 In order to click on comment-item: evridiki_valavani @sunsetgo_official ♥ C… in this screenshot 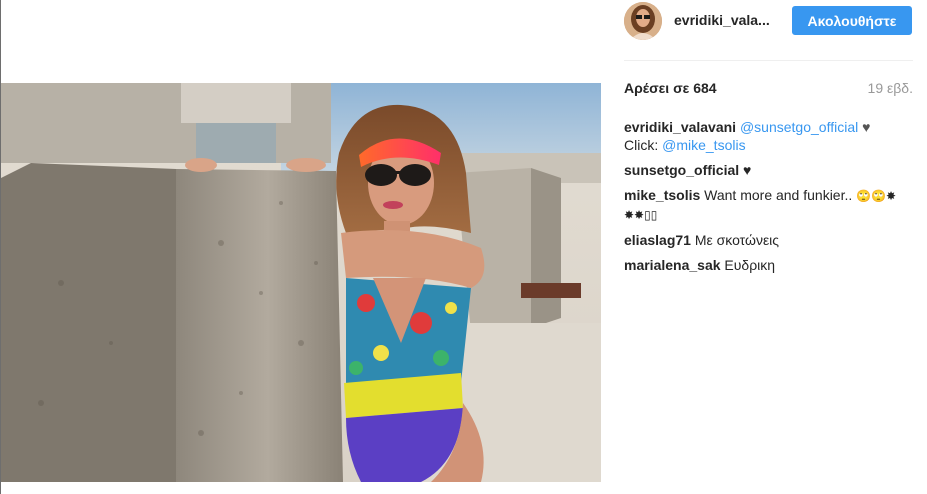, I will do `click(768, 136)`.